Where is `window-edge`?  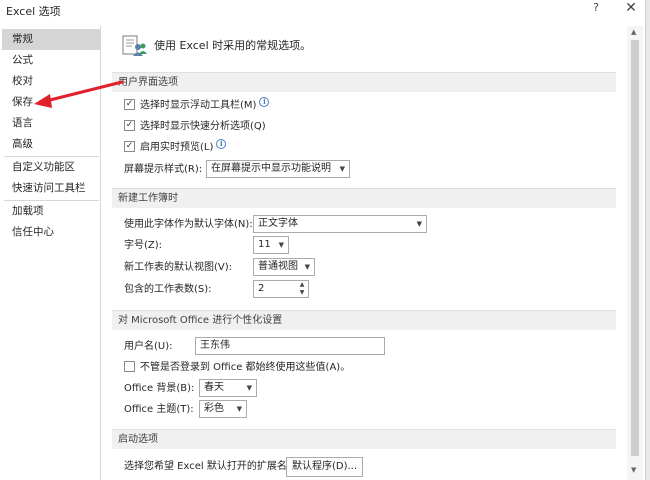 window-edge is located at coordinates (647, 240).